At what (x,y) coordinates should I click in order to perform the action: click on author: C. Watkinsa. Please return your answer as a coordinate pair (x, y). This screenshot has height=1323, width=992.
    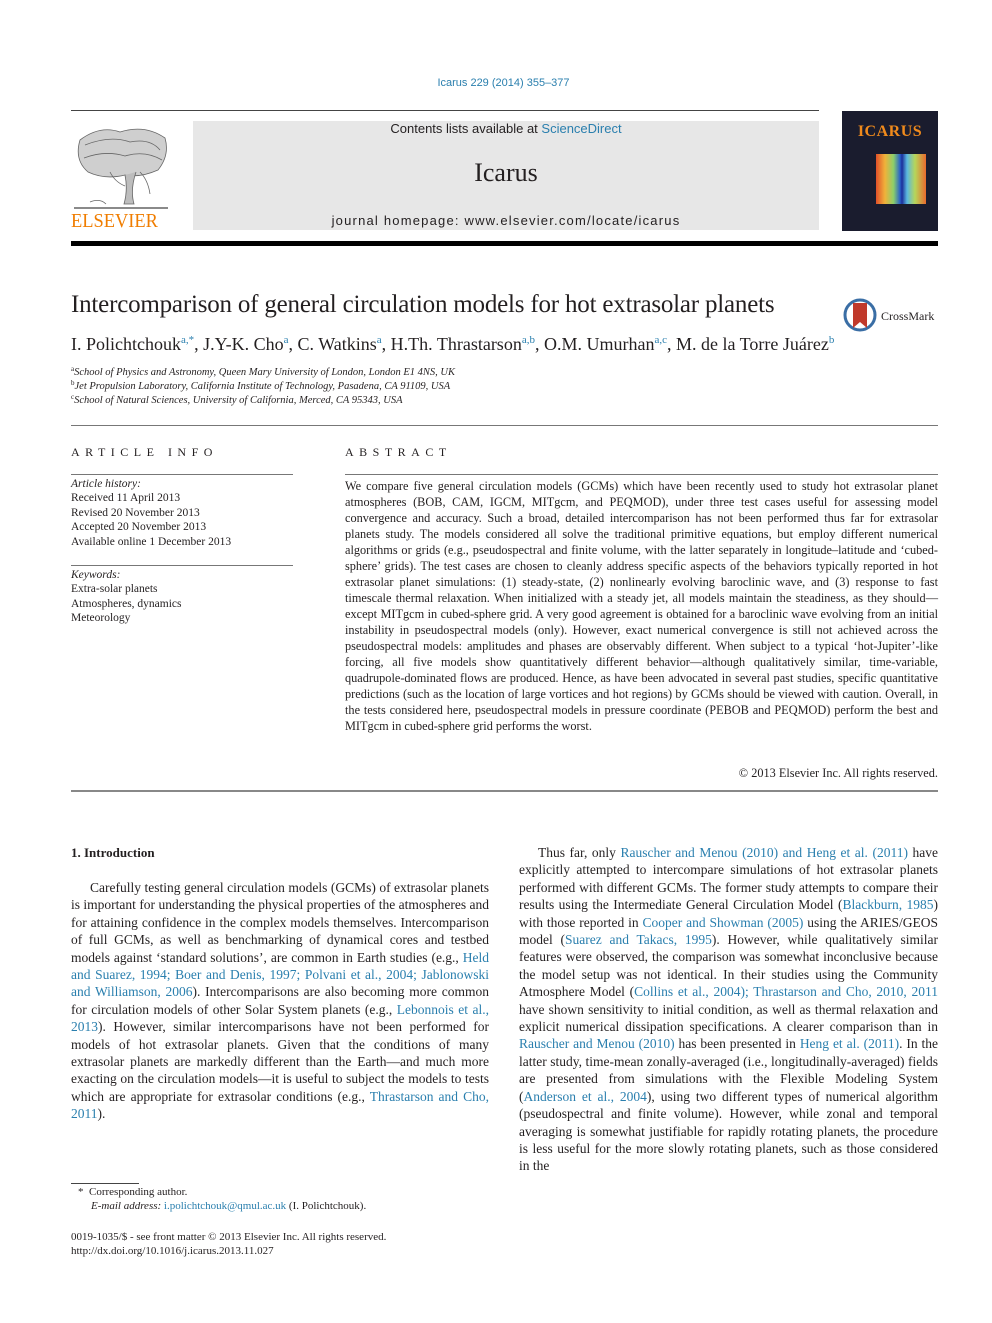
    Looking at the image, I should click on (340, 344).